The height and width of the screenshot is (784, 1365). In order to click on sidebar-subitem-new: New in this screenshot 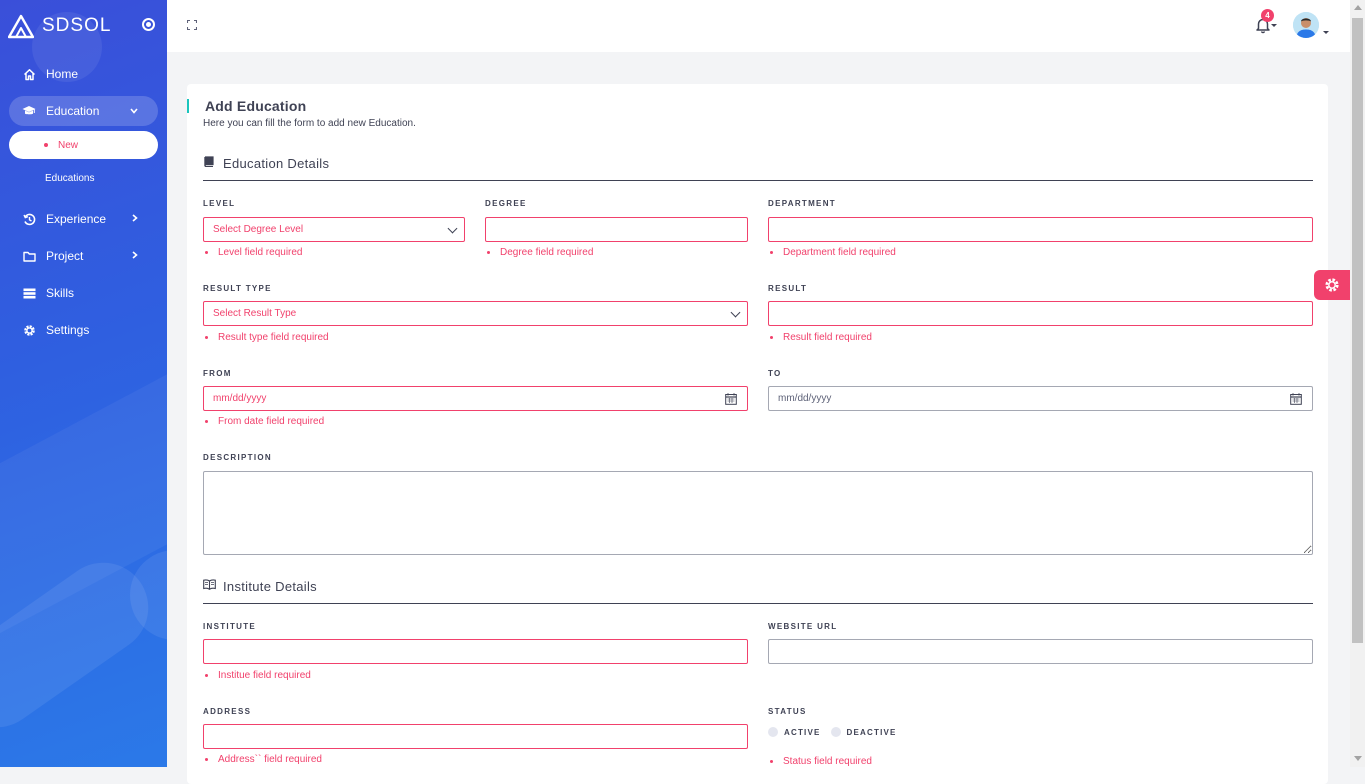, I will do `click(83, 145)`.